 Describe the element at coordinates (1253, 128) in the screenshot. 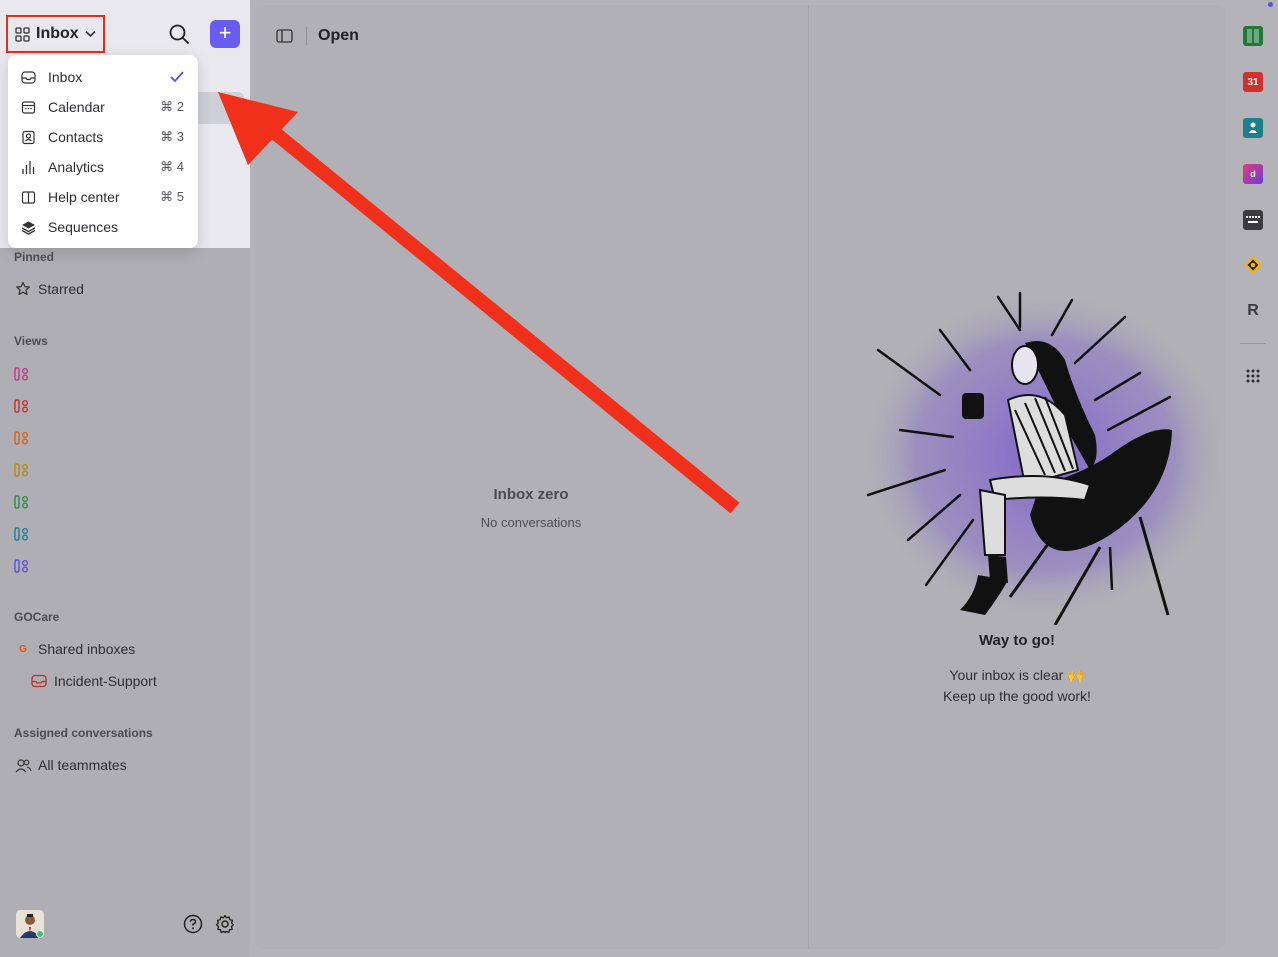

I see `contacts-app-icon` at that location.